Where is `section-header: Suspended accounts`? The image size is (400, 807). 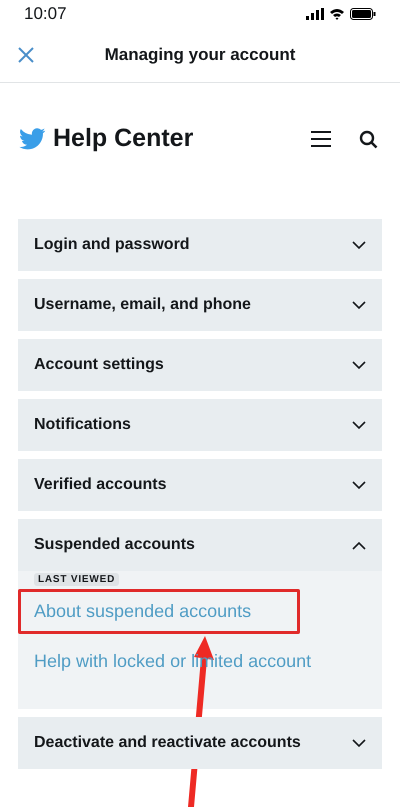 section-header: Suspended accounts is located at coordinates (200, 545).